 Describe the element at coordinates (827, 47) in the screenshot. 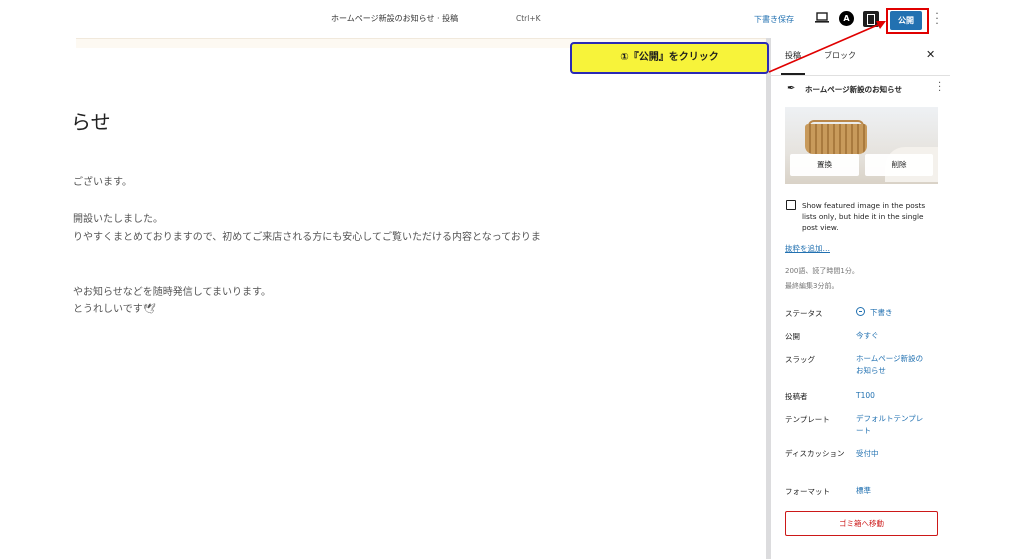

I see `annotation-arrow` at that location.